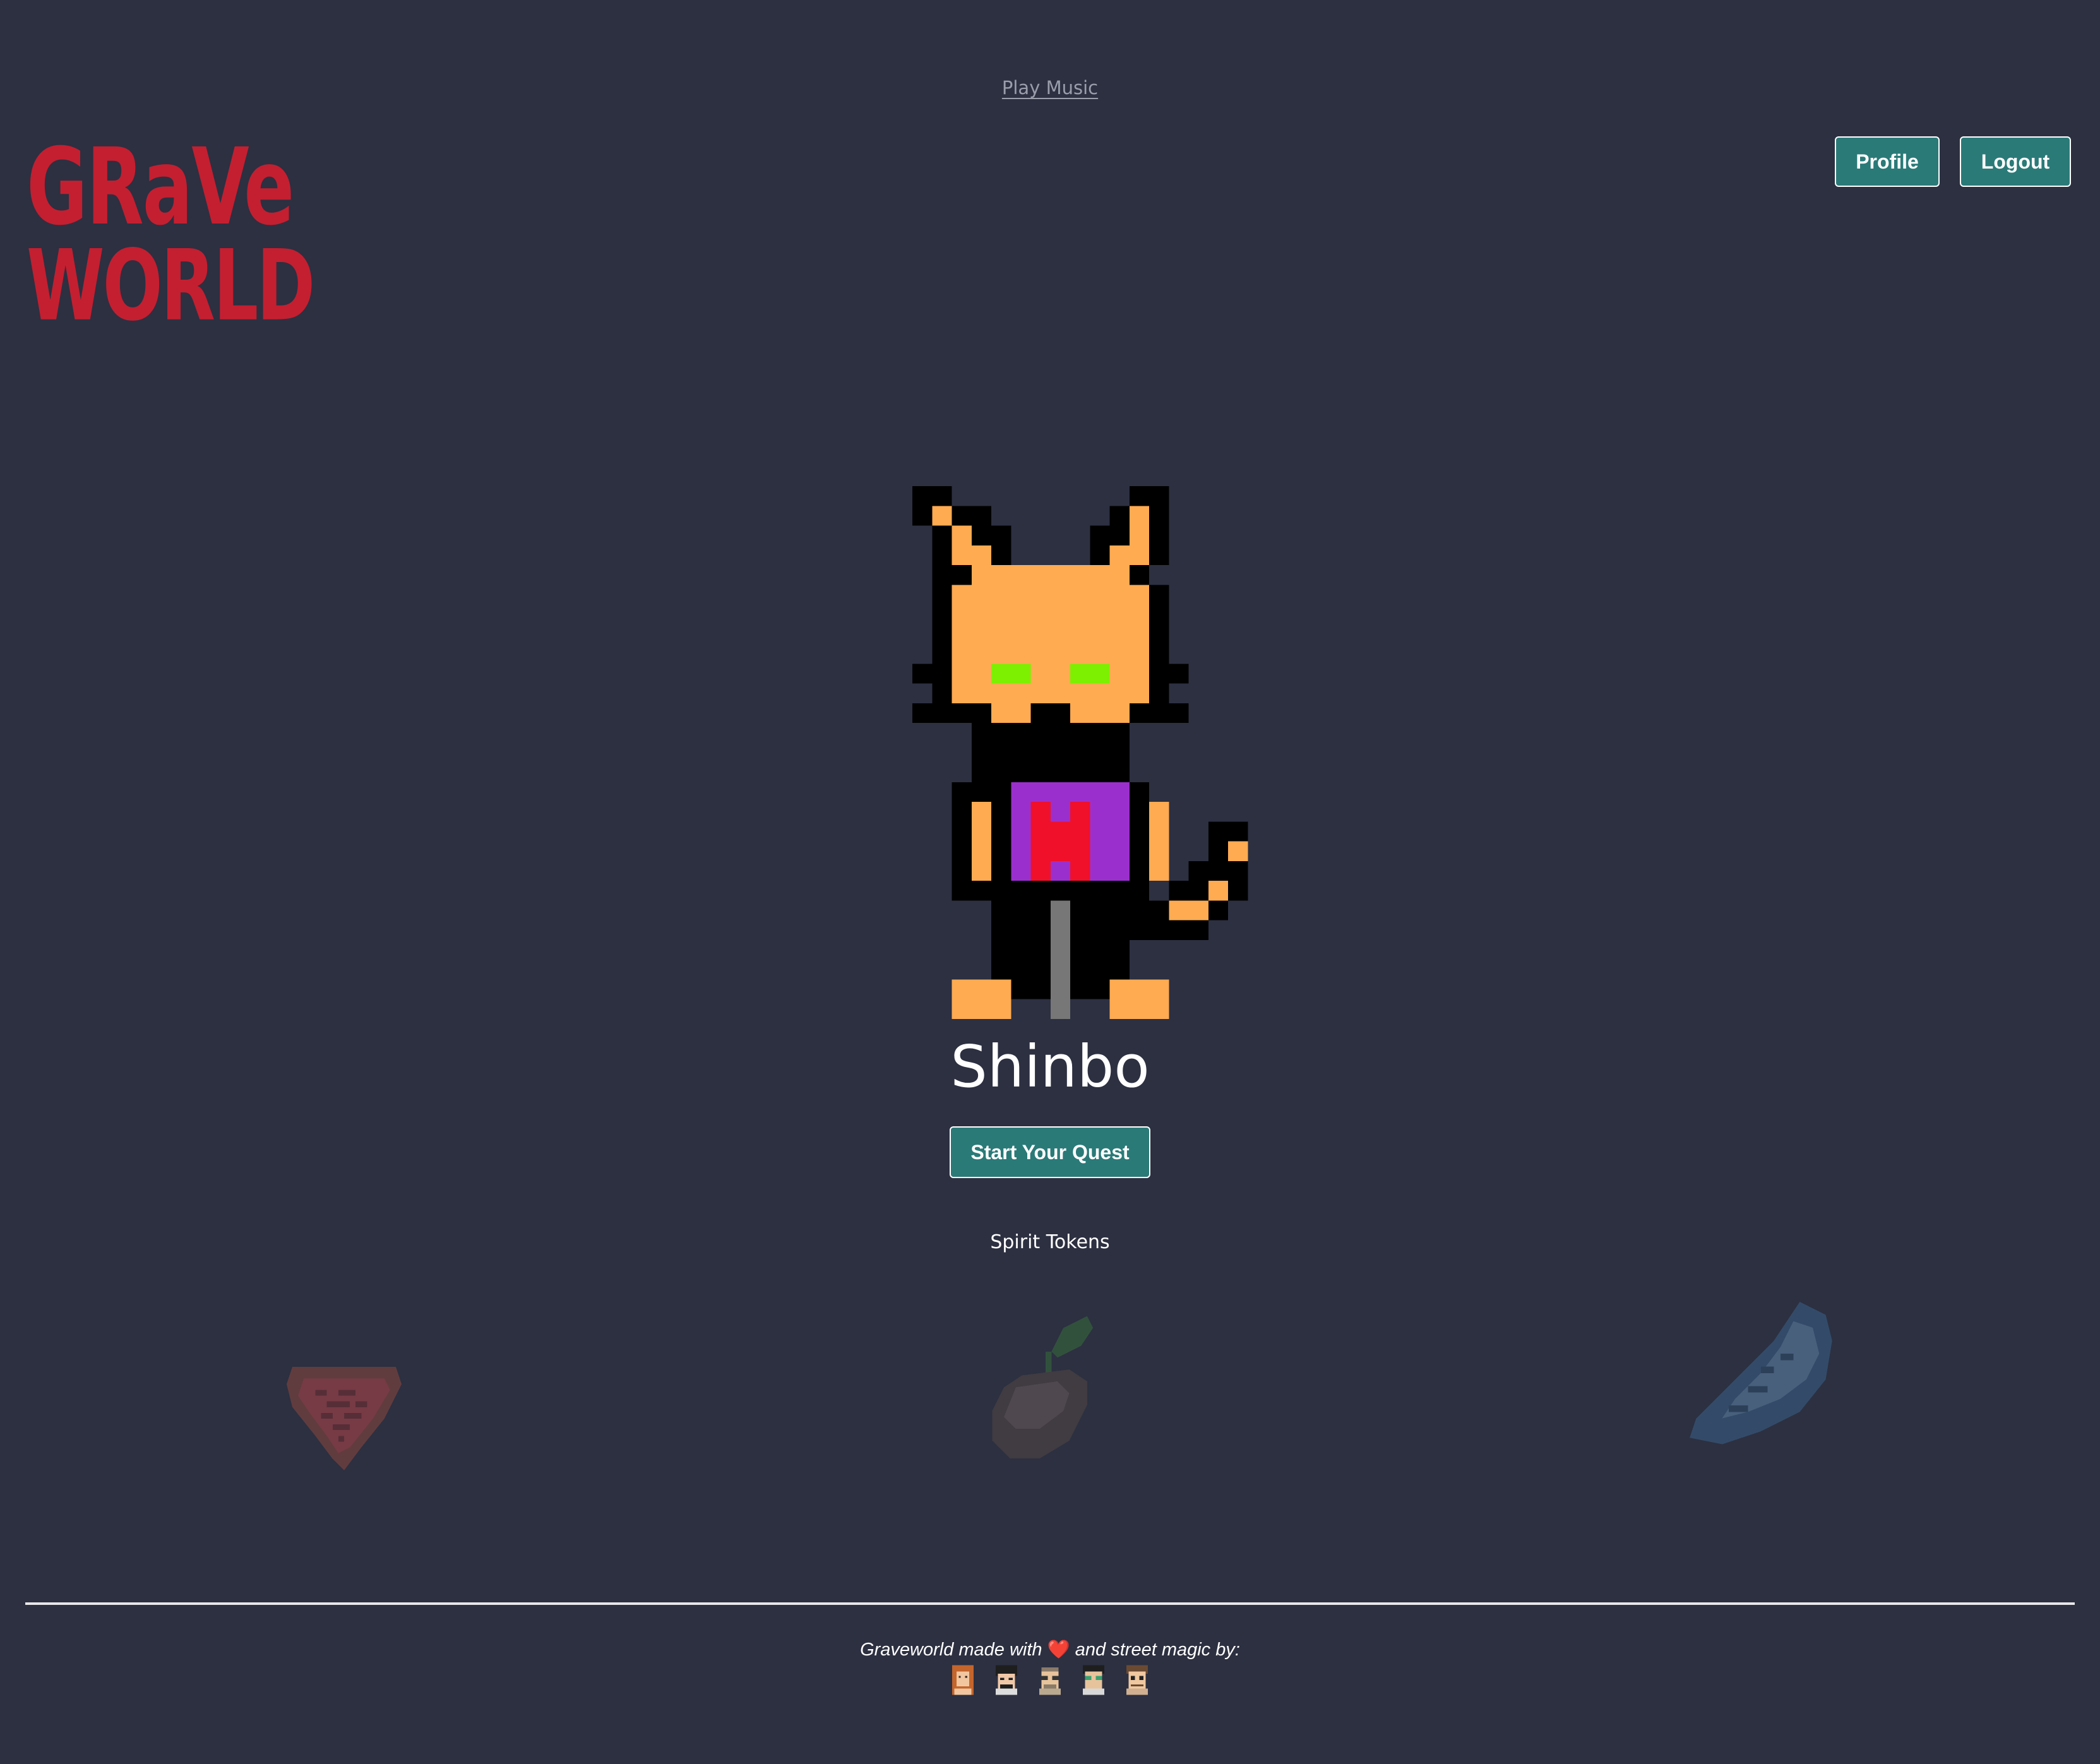  What do you see at coordinates (1157, 1650) in the screenshot?
I see `credits-text-end: and street magic by:` at bounding box center [1157, 1650].